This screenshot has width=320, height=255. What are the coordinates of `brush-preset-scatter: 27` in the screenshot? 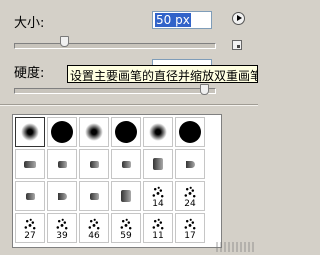 It's located at (30, 228).